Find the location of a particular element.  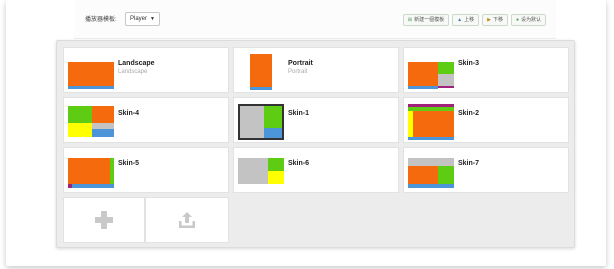

skin-card-skin-4: Skin-4 is located at coordinates (146, 120).